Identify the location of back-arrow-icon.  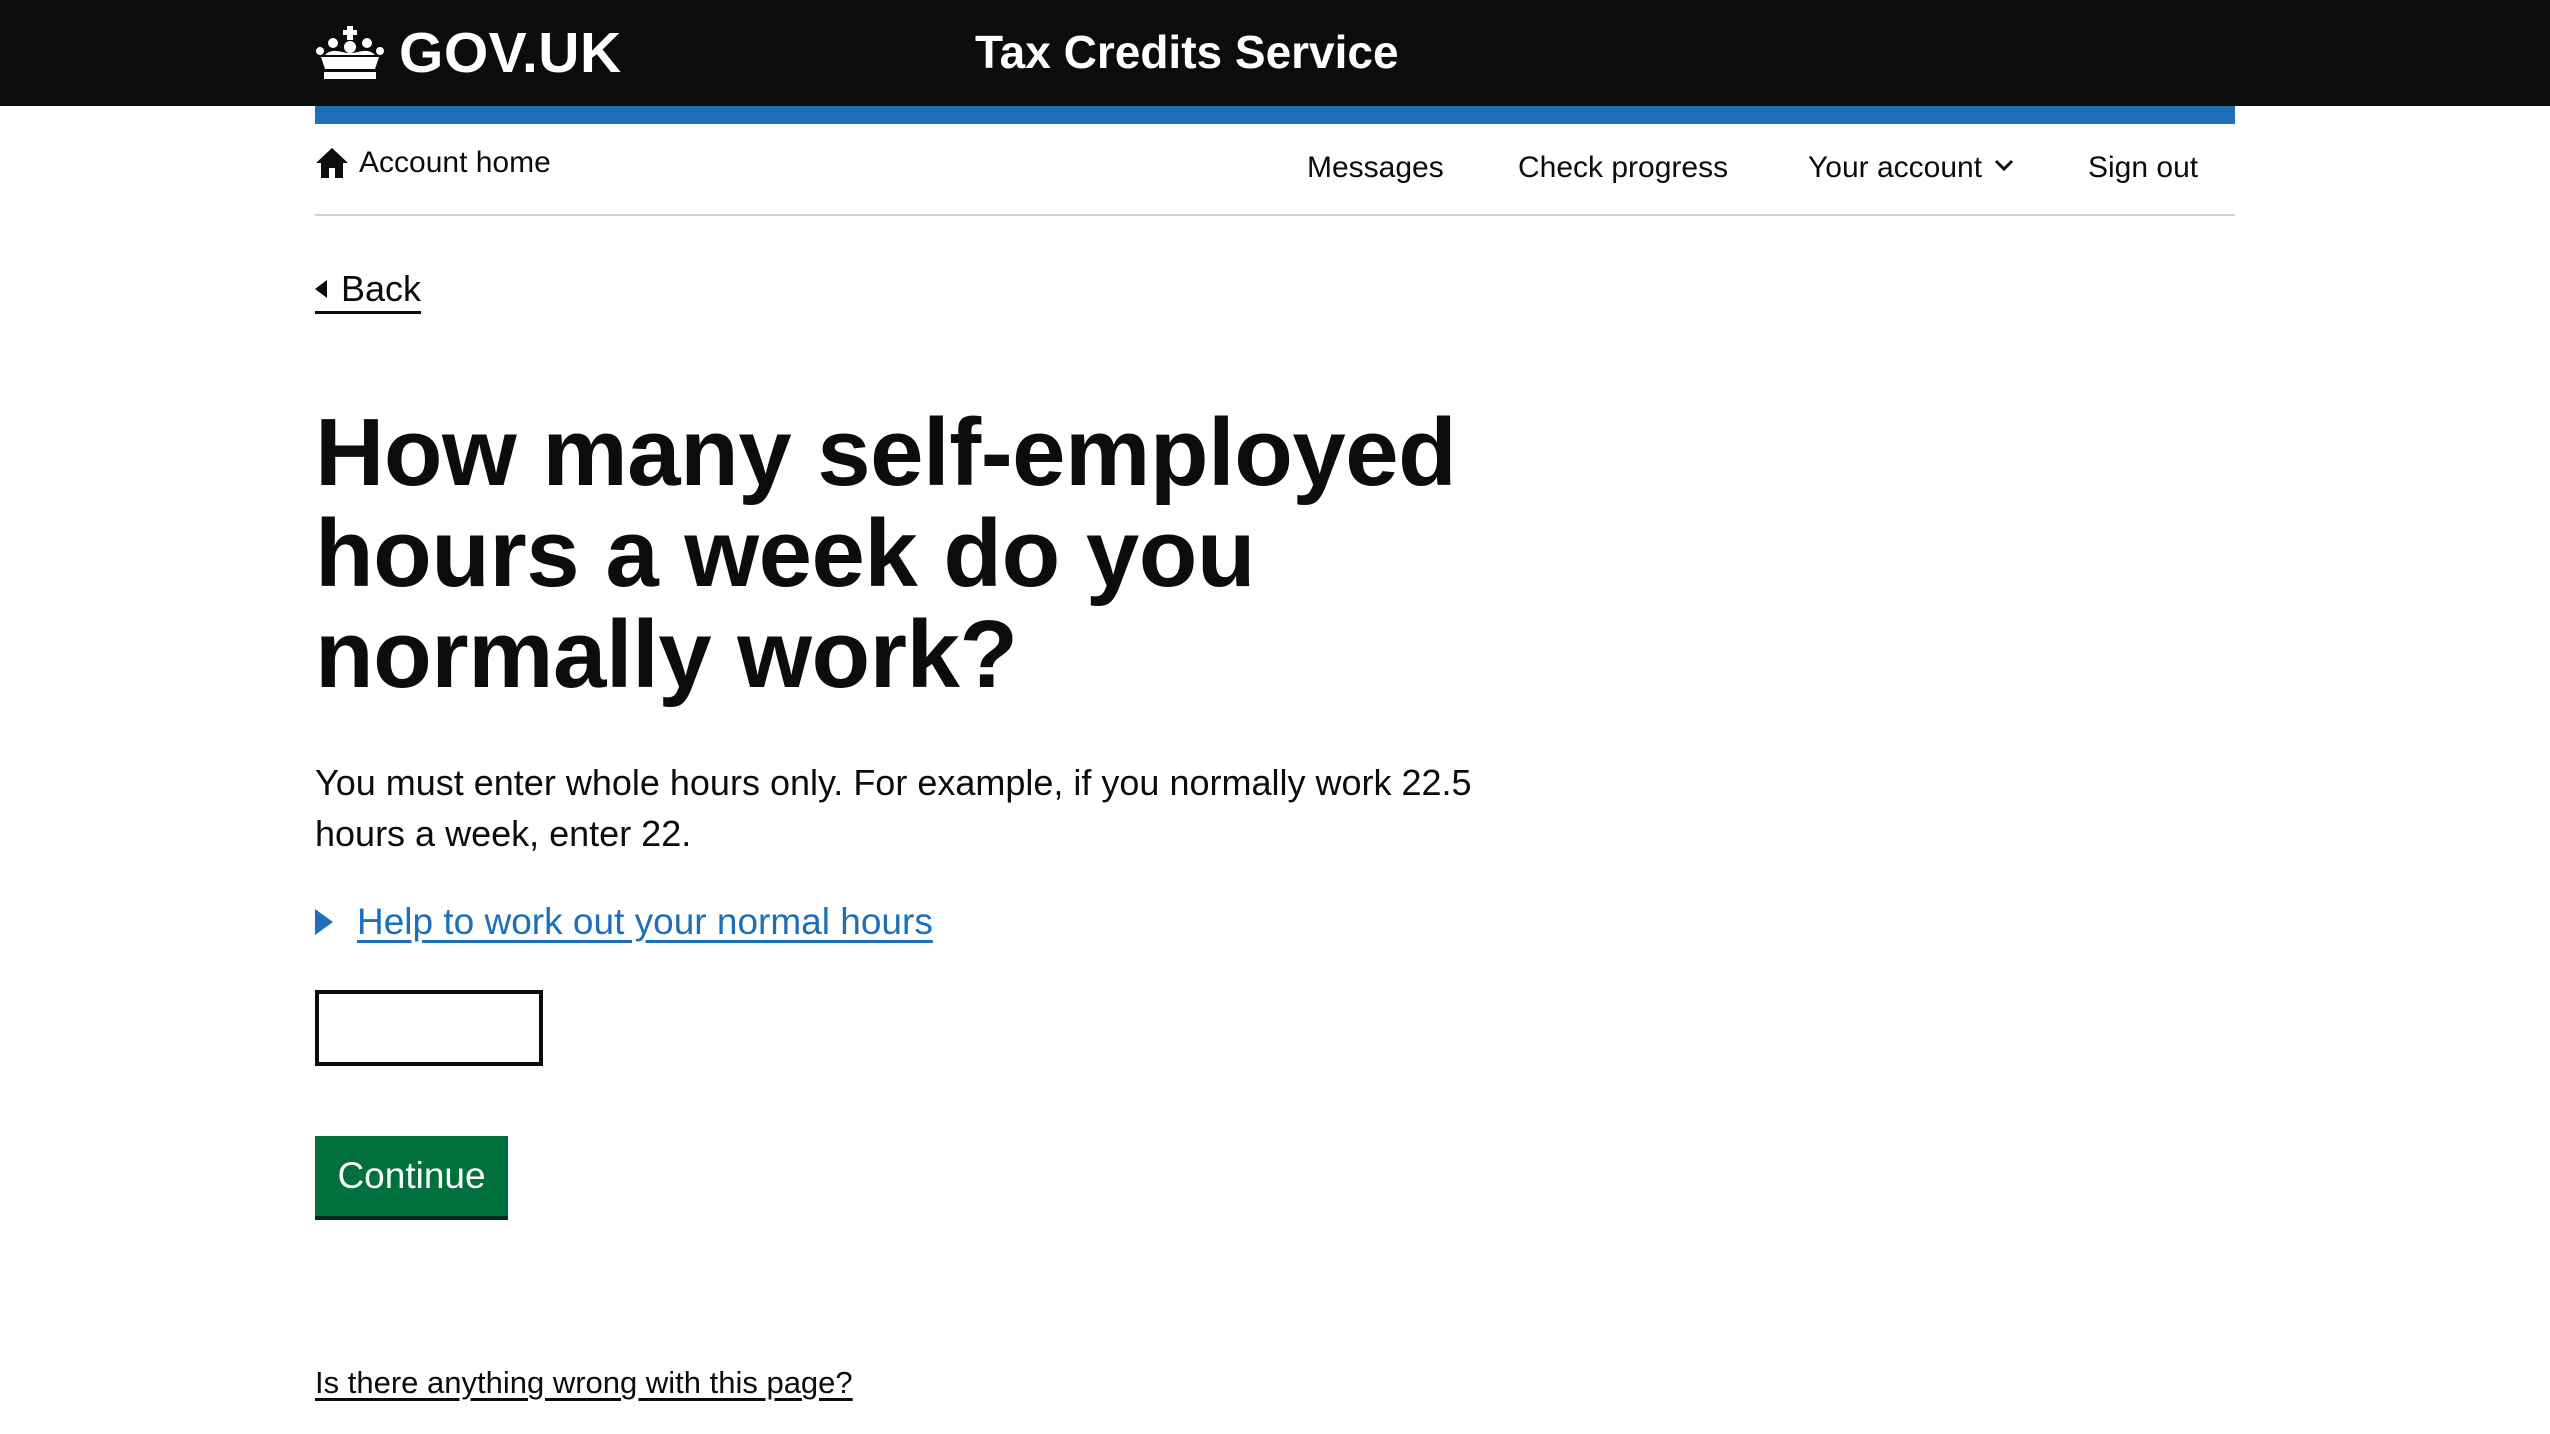
(321, 288).